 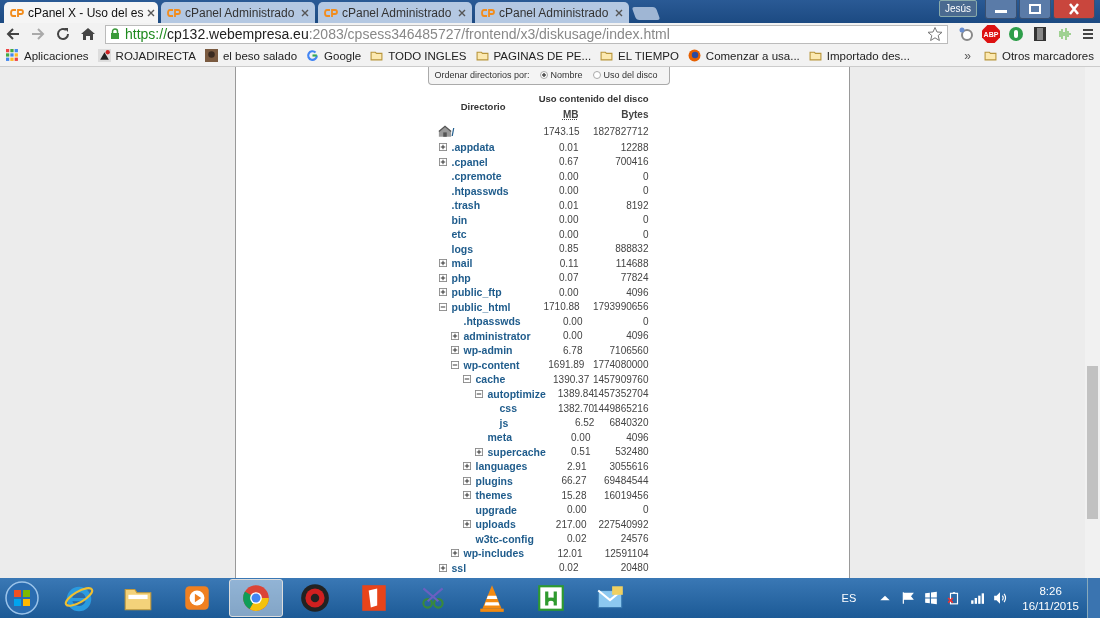 What do you see at coordinates (1092, 322) in the screenshot?
I see `scrollbar` at bounding box center [1092, 322].